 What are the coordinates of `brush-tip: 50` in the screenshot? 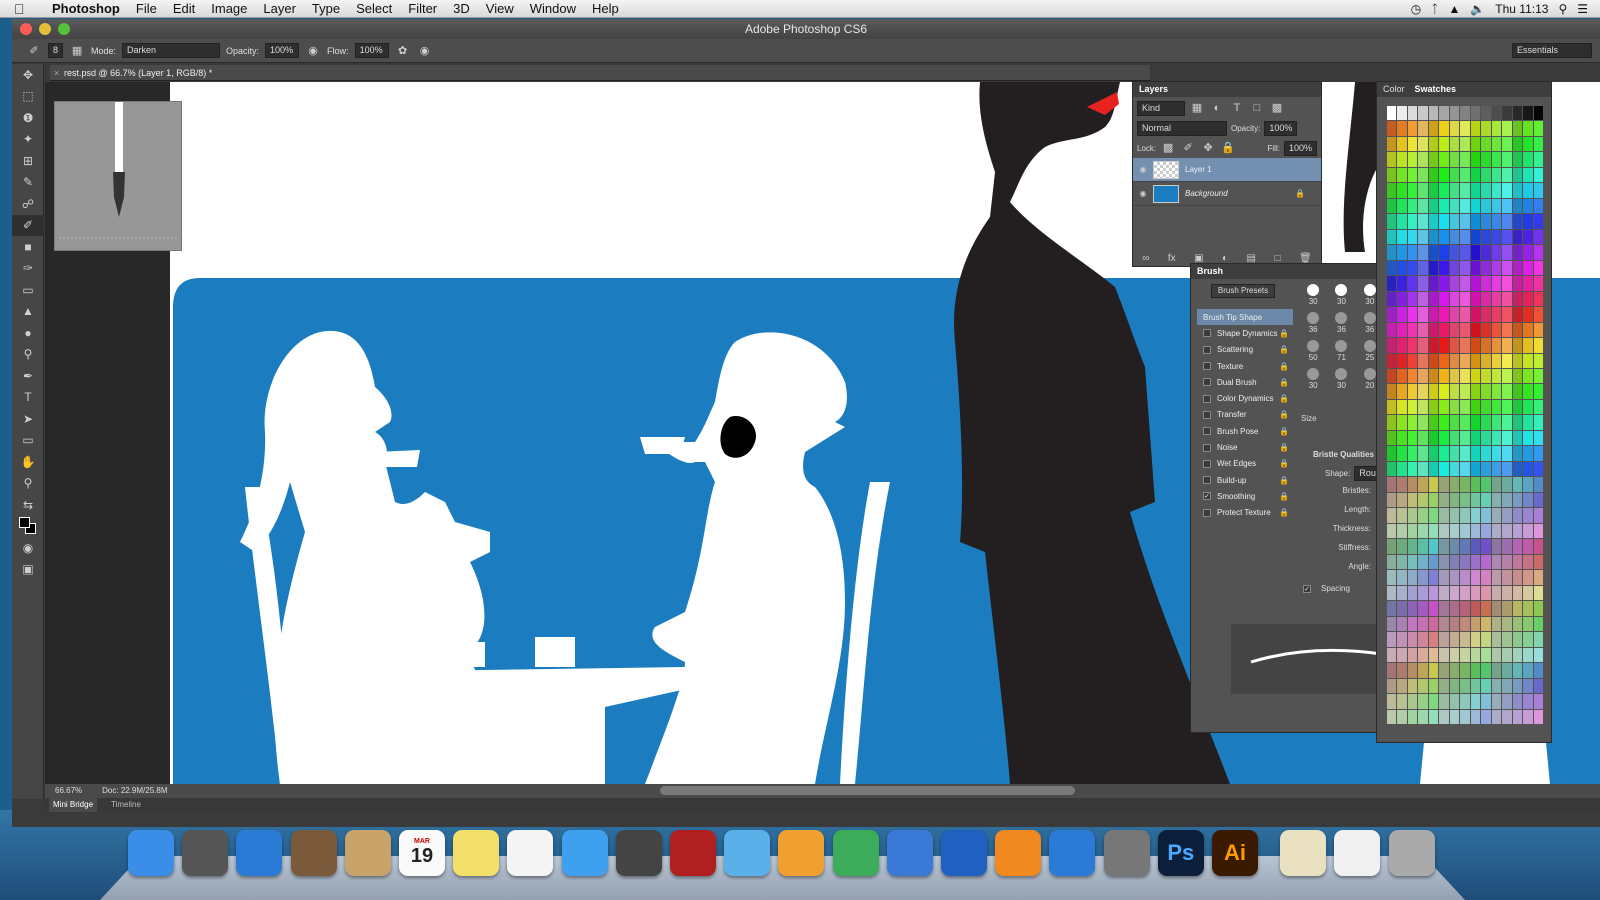 It's located at (1313, 351).